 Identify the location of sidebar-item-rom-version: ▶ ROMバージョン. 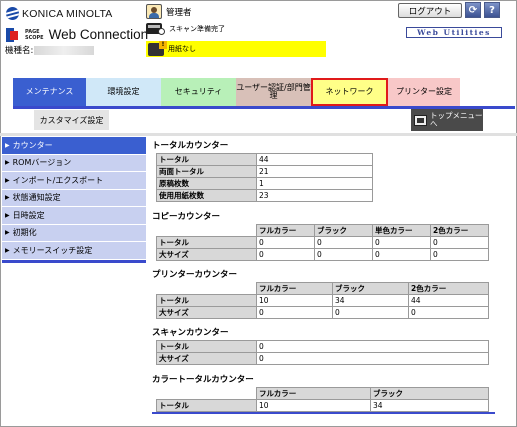
(74, 163).